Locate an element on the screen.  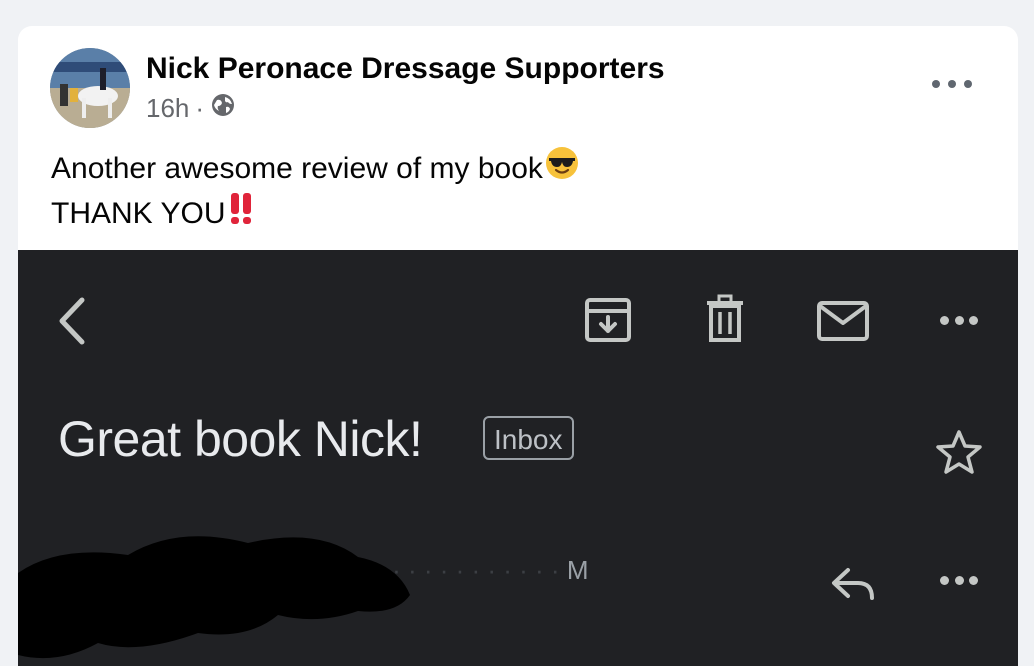
post-meta: 16h · is located at coordinates (191, 108).